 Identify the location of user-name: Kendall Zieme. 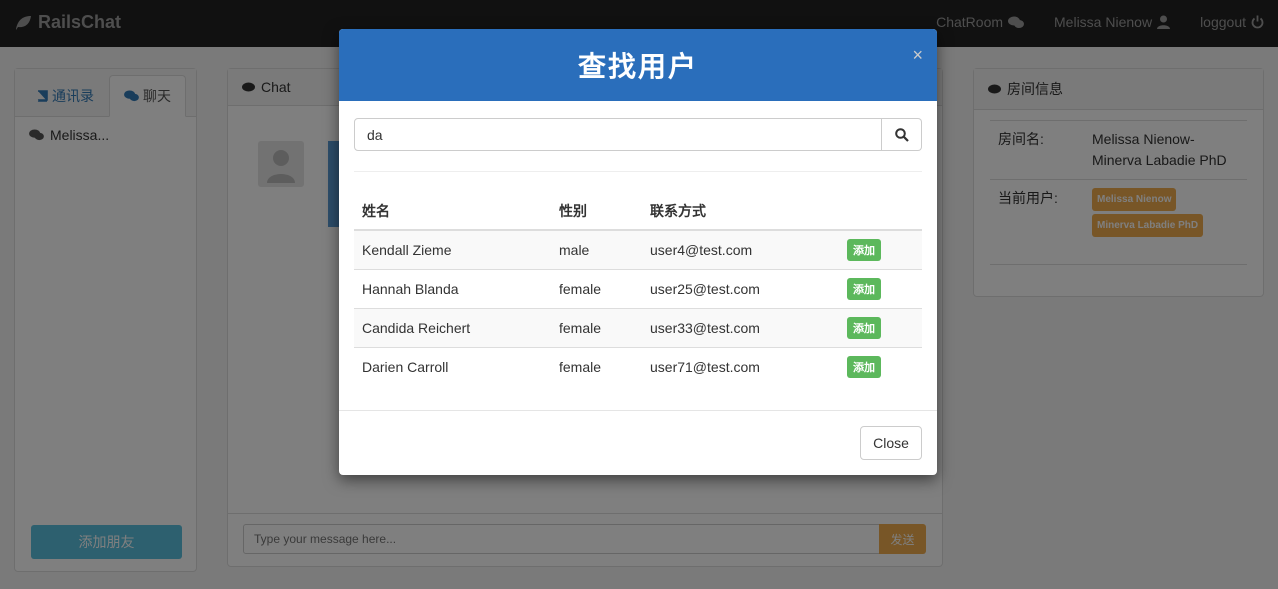
(452, 249).